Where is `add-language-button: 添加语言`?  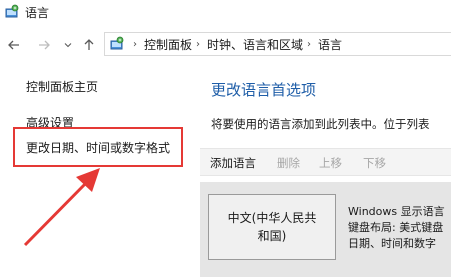 add-language-button: 添加语言 is located at coordinates (233, 163).